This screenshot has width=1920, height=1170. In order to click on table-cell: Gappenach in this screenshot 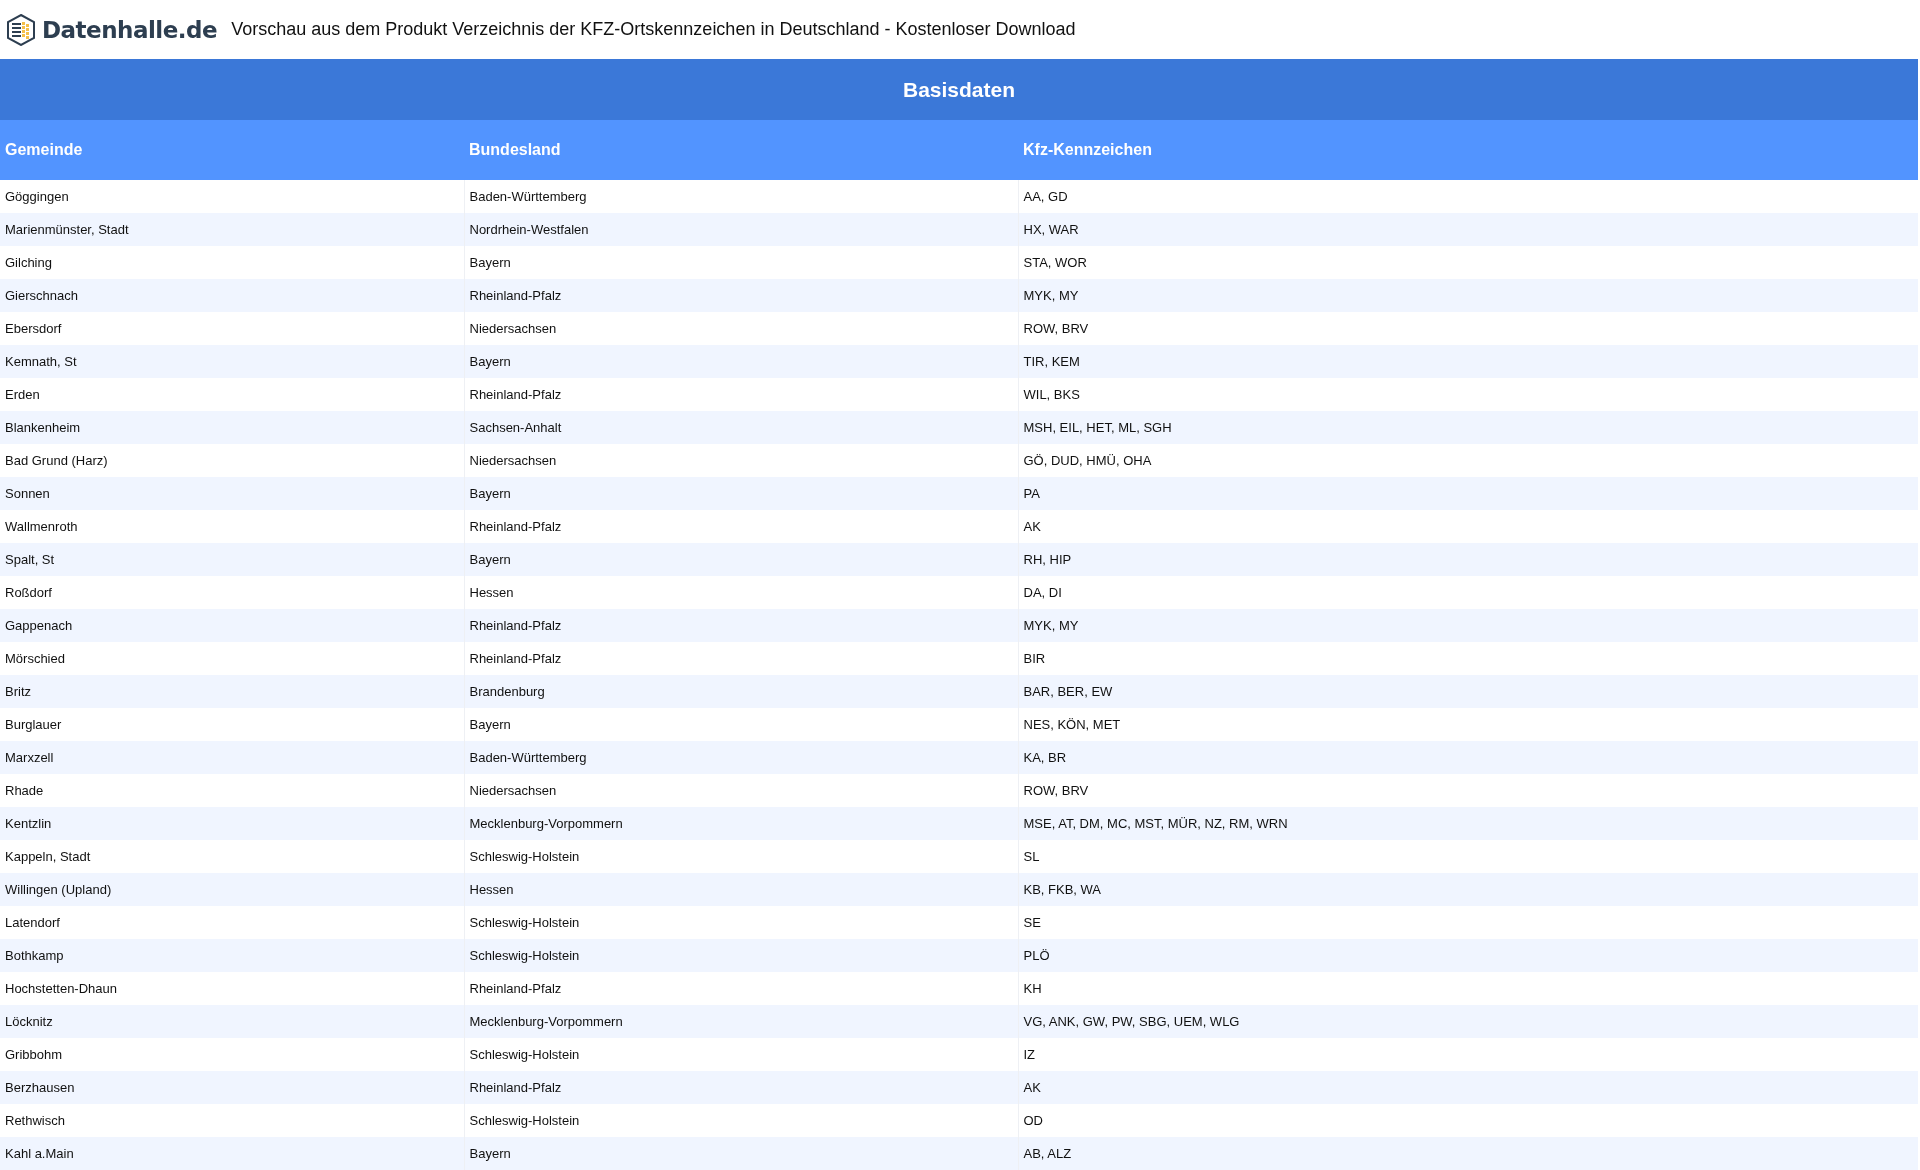, I will do `click(232, 625)`.